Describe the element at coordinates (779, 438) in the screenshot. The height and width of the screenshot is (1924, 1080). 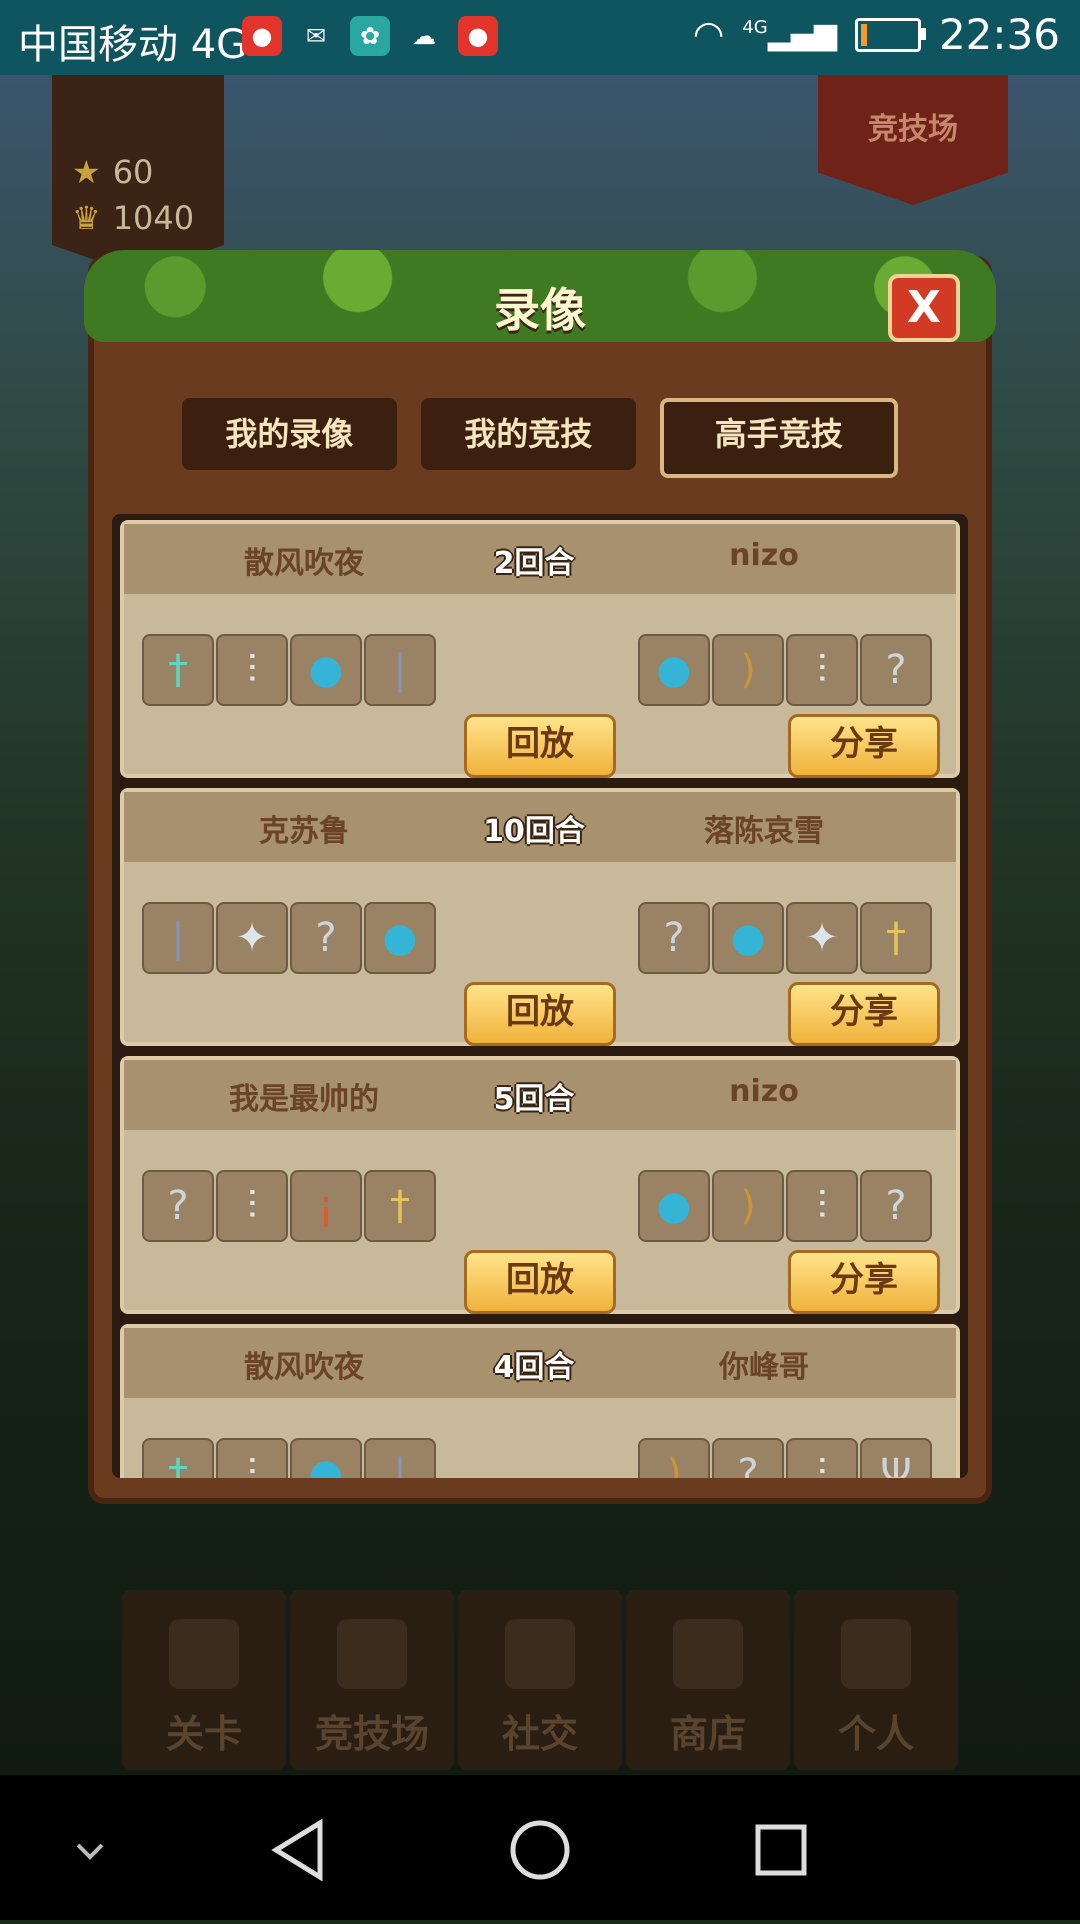
I see `tab-expert-arena: 高手竞技` at that location.